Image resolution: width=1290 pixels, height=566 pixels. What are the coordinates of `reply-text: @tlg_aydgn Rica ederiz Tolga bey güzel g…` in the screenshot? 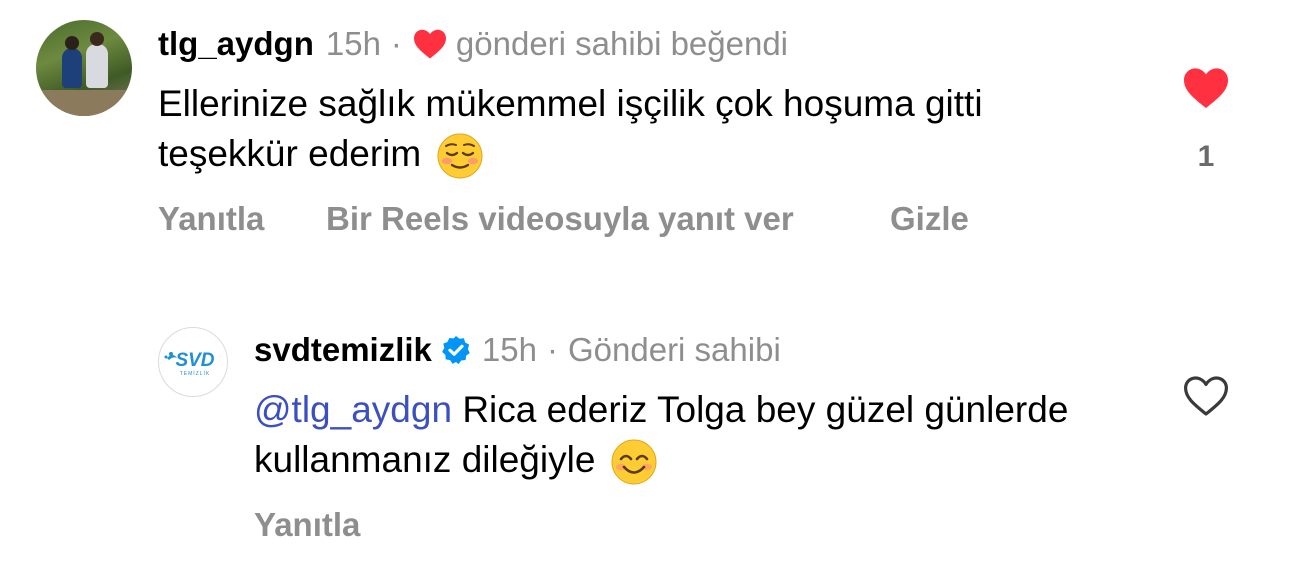 It's located at (684, 435).